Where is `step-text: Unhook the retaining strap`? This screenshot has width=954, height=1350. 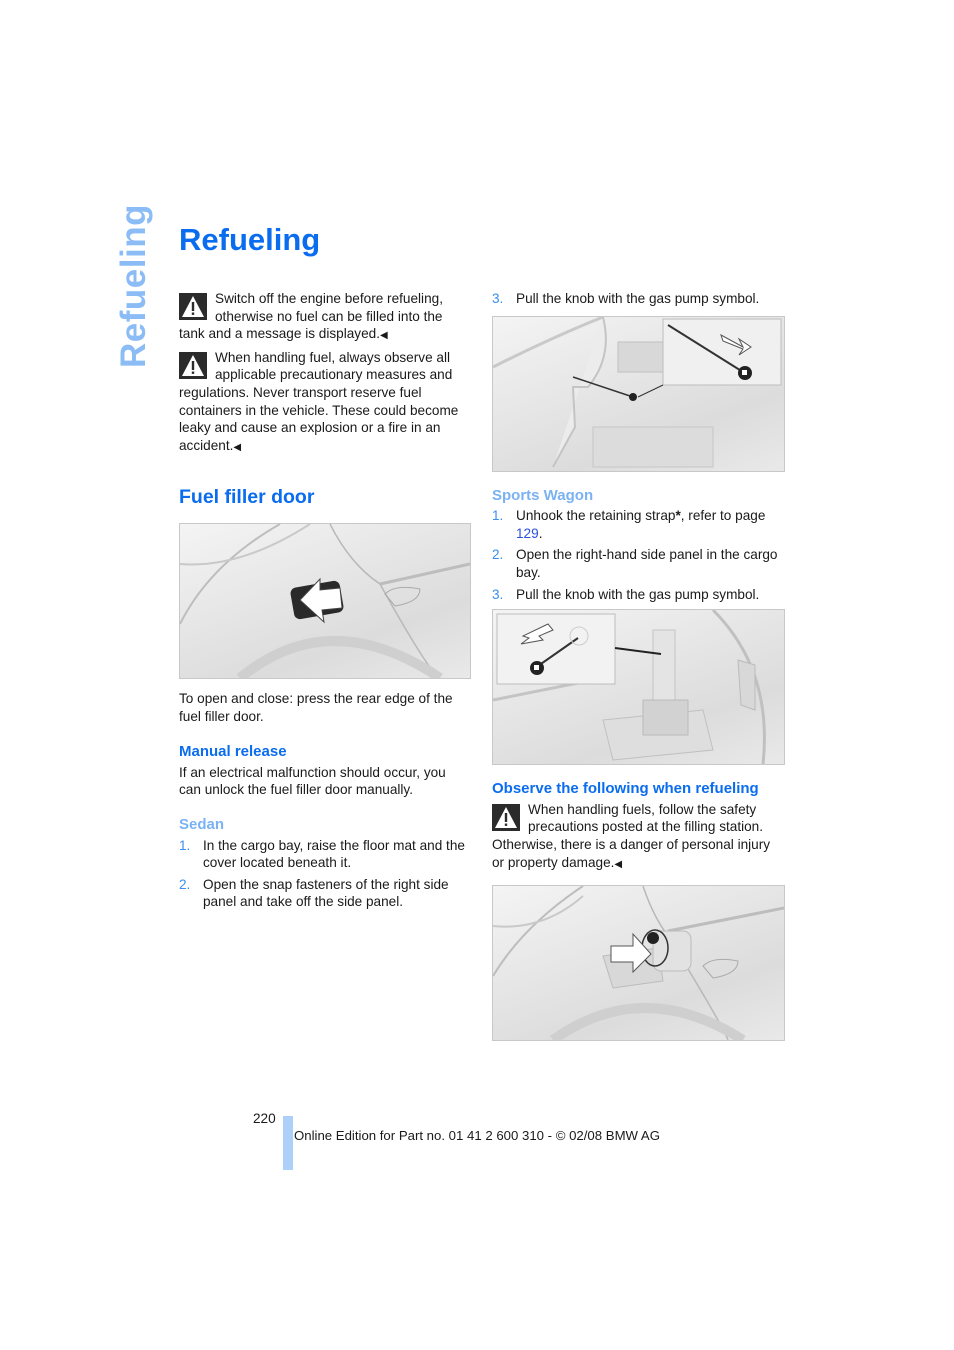 step-text: Unhook the retaining strap is located at coordinates (596, 516).